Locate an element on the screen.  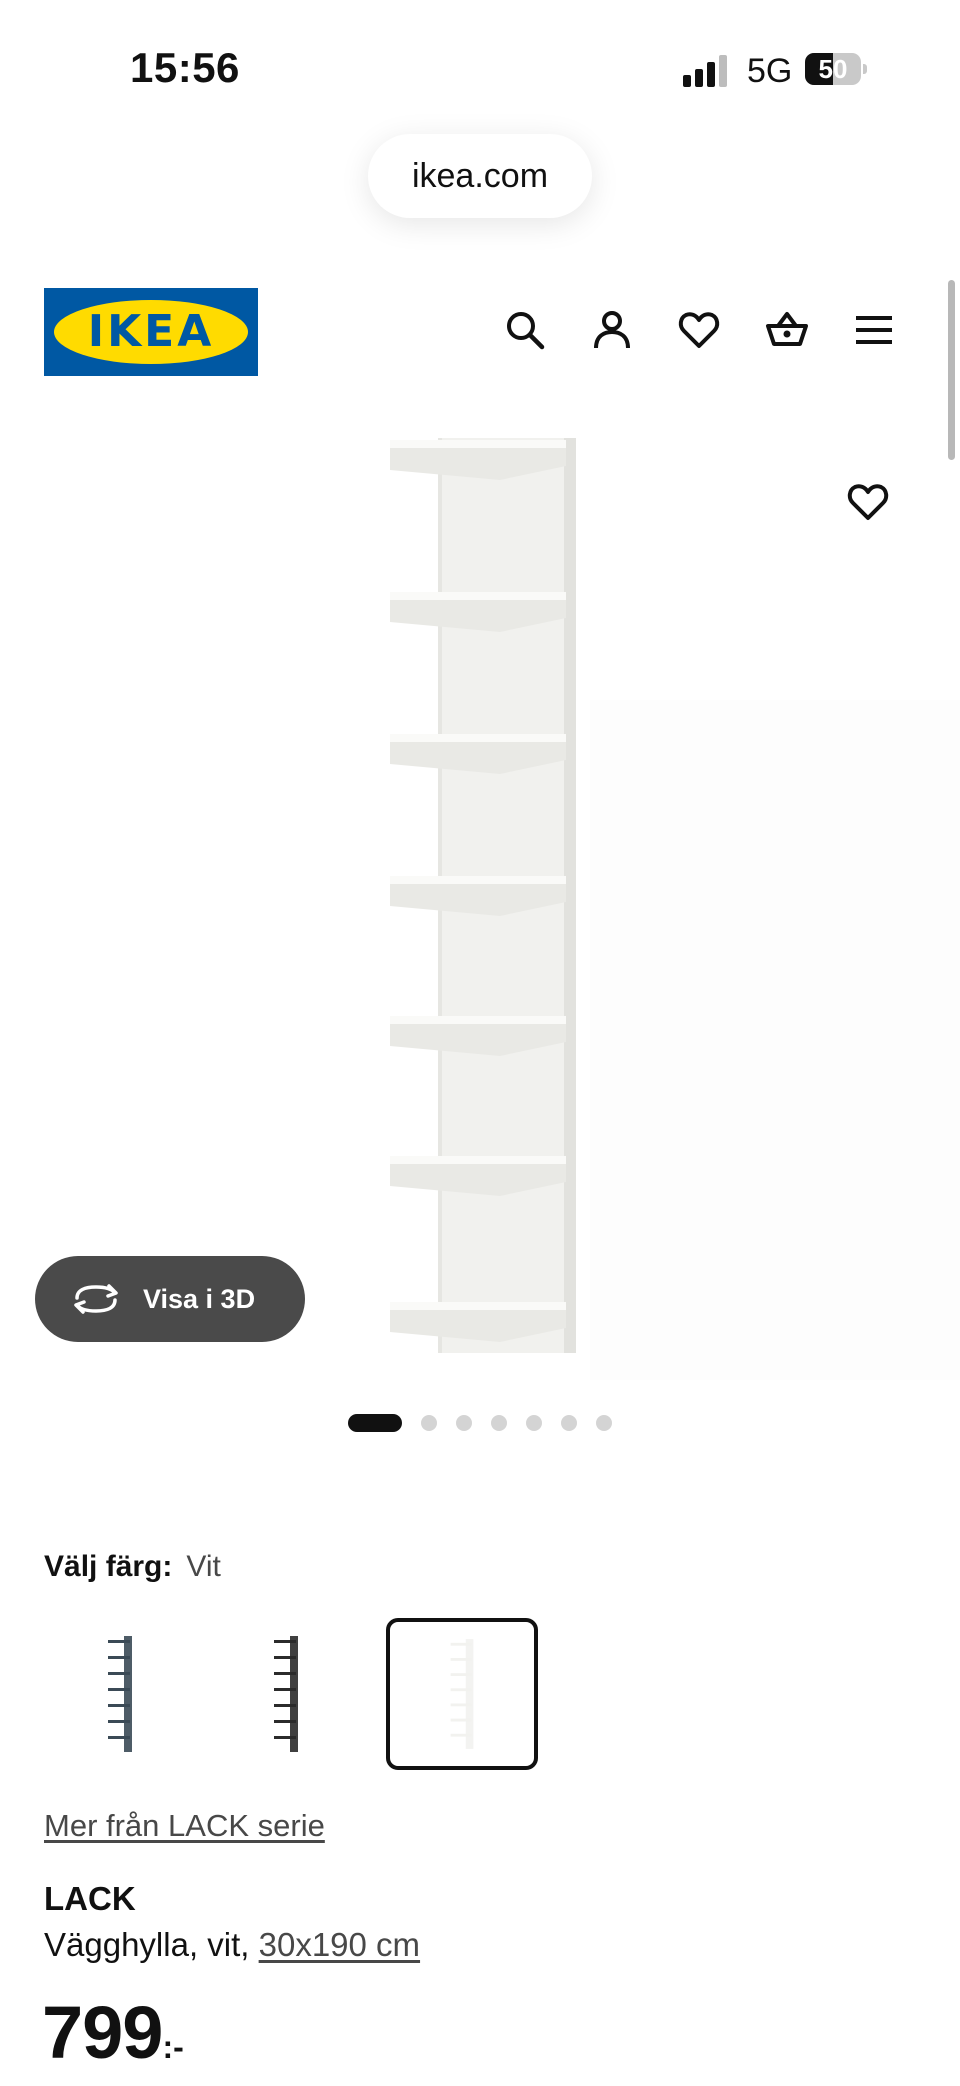
product-description-text: Vägghylla, vit, is located at coordinates (151, 1944).